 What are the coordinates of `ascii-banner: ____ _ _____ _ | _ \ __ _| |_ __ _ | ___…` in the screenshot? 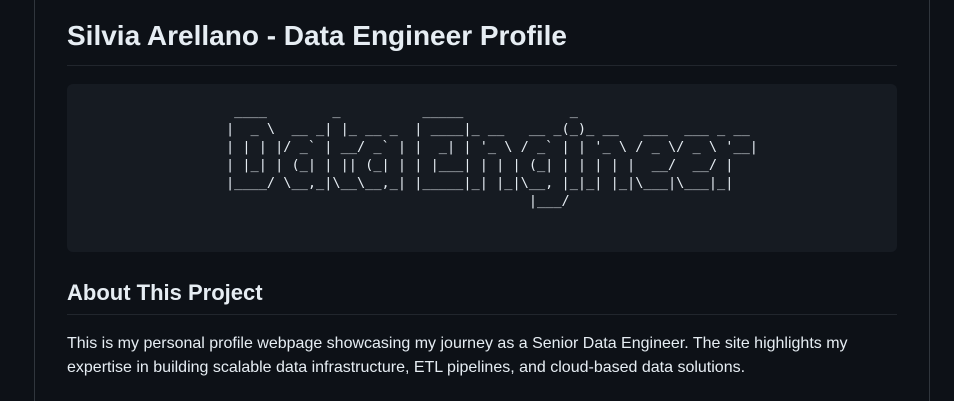 It's located at (492, 156).